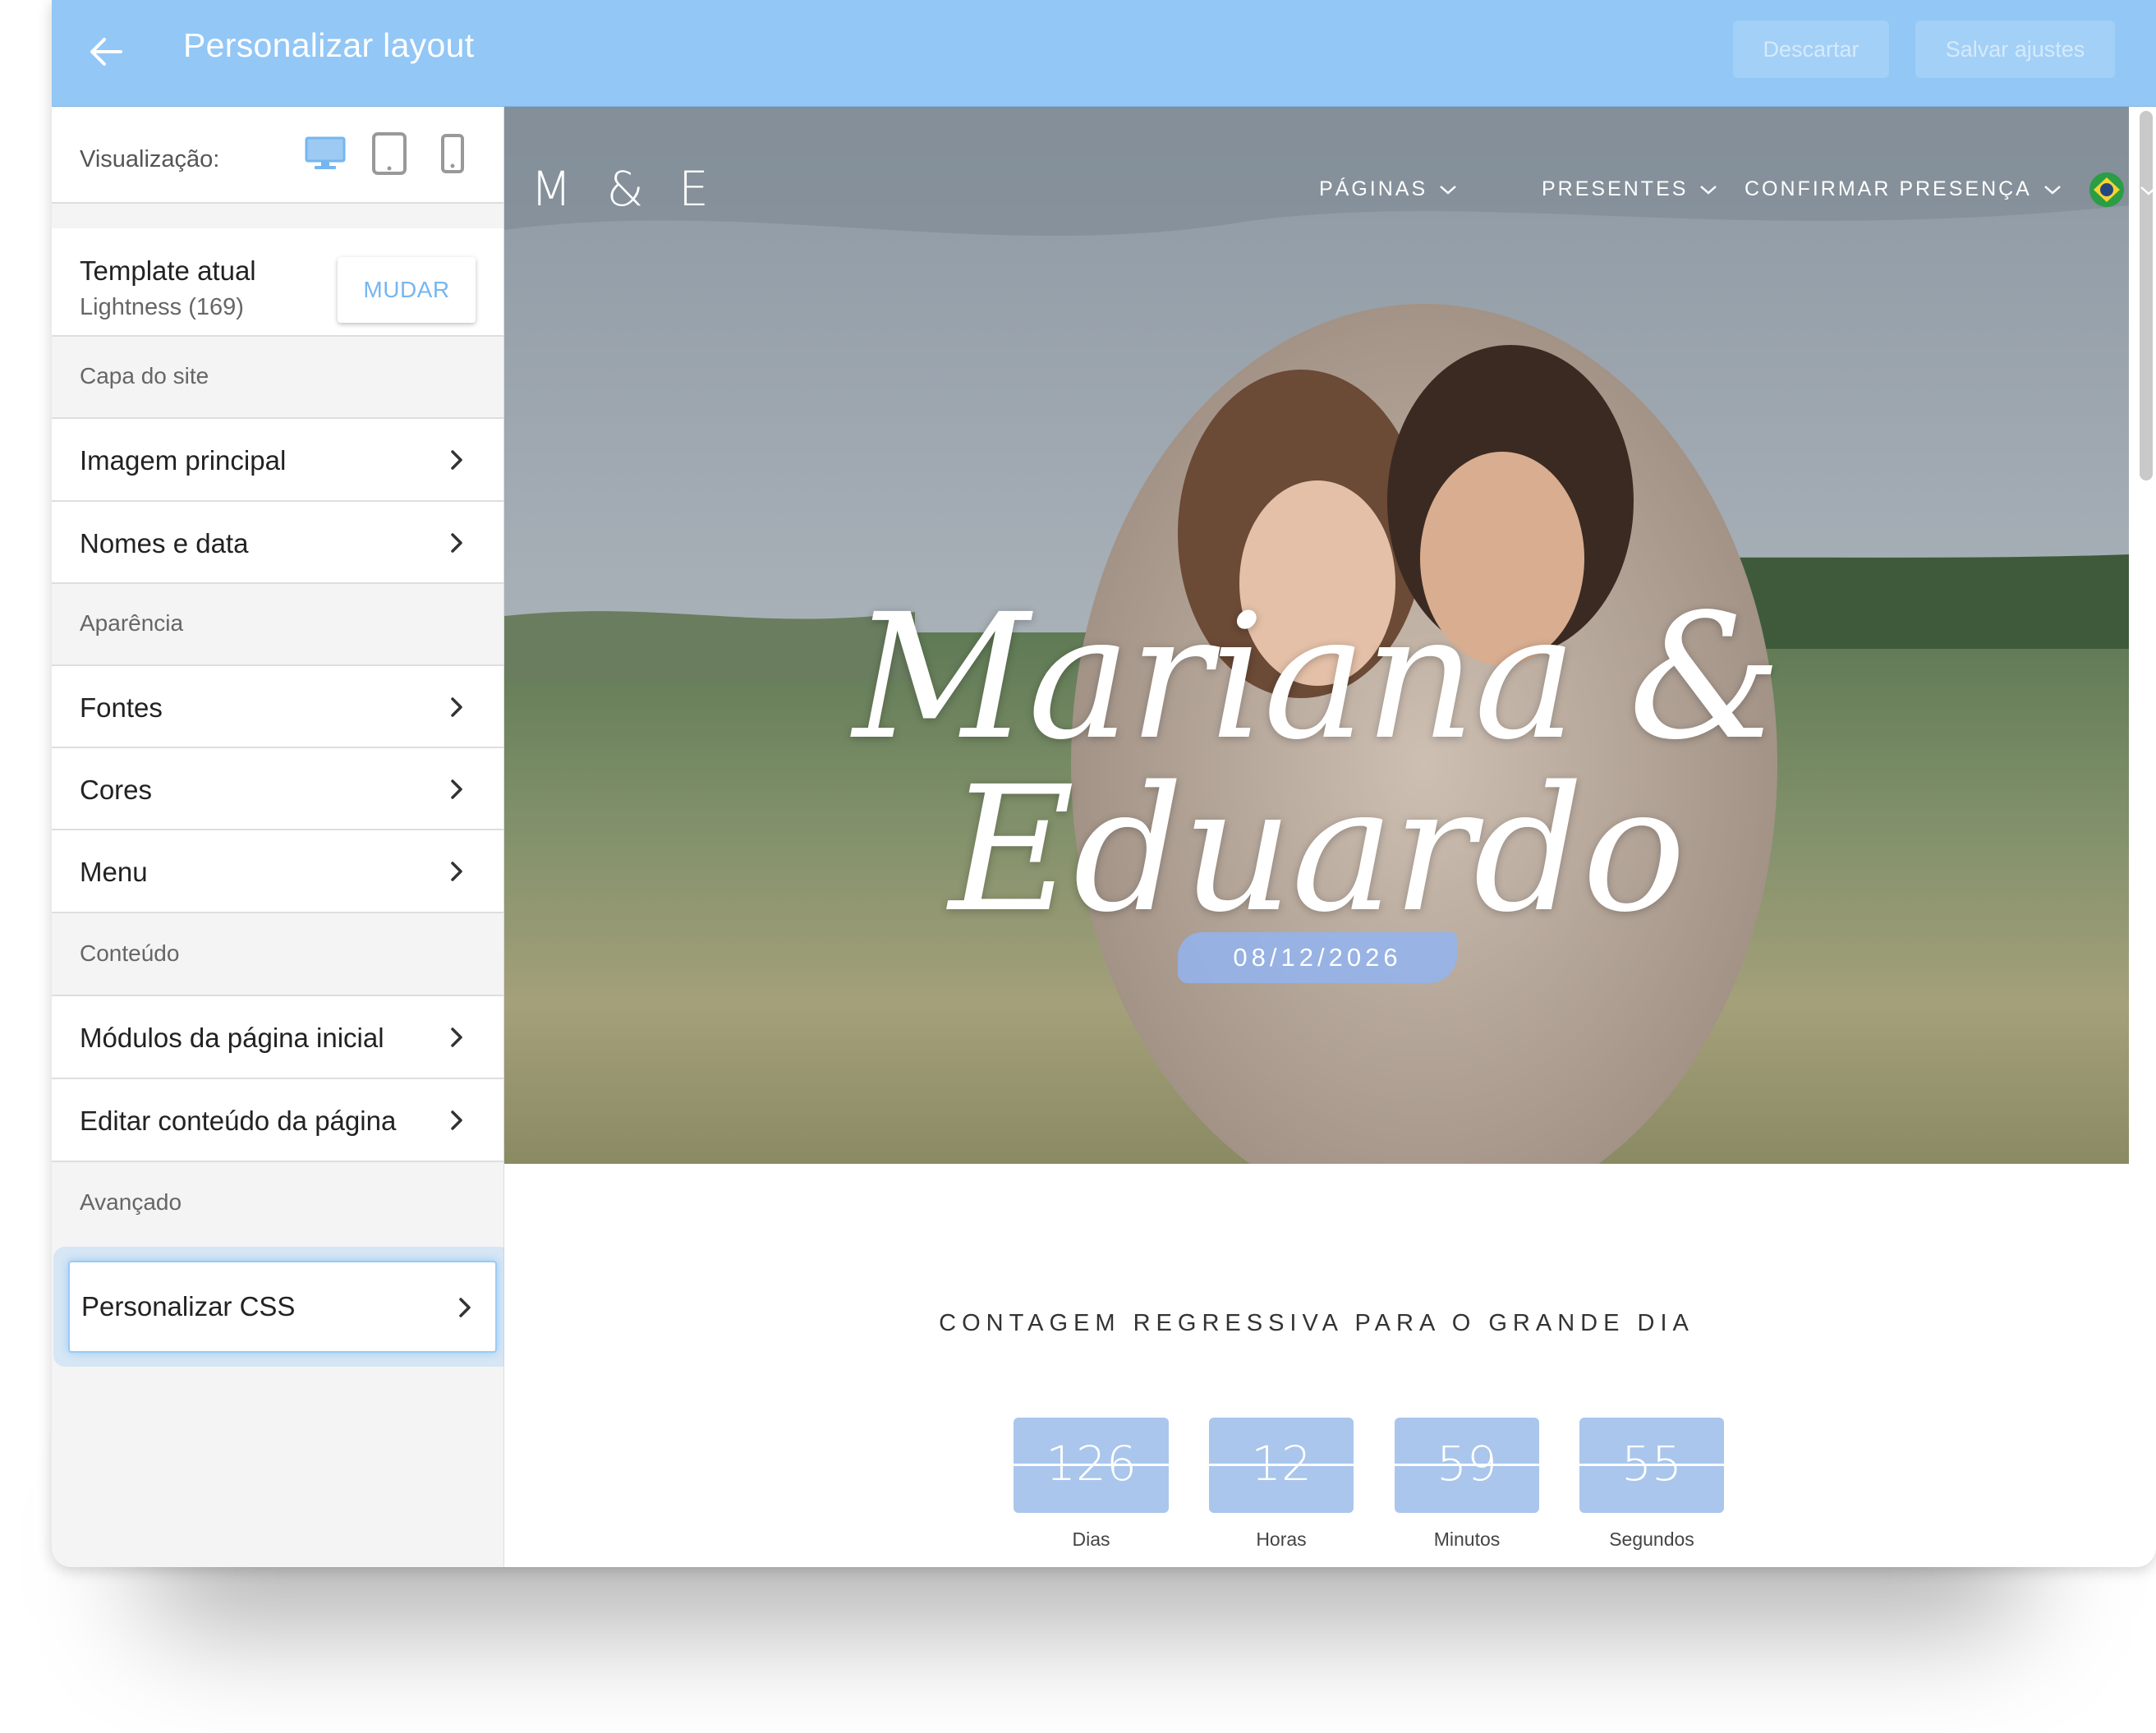 The height and width of the screenshot is (1733, 2156). Describe the element at coordinates (150, 159) in the screenshot. I see `view-mode-label: Visualização:` at that location.